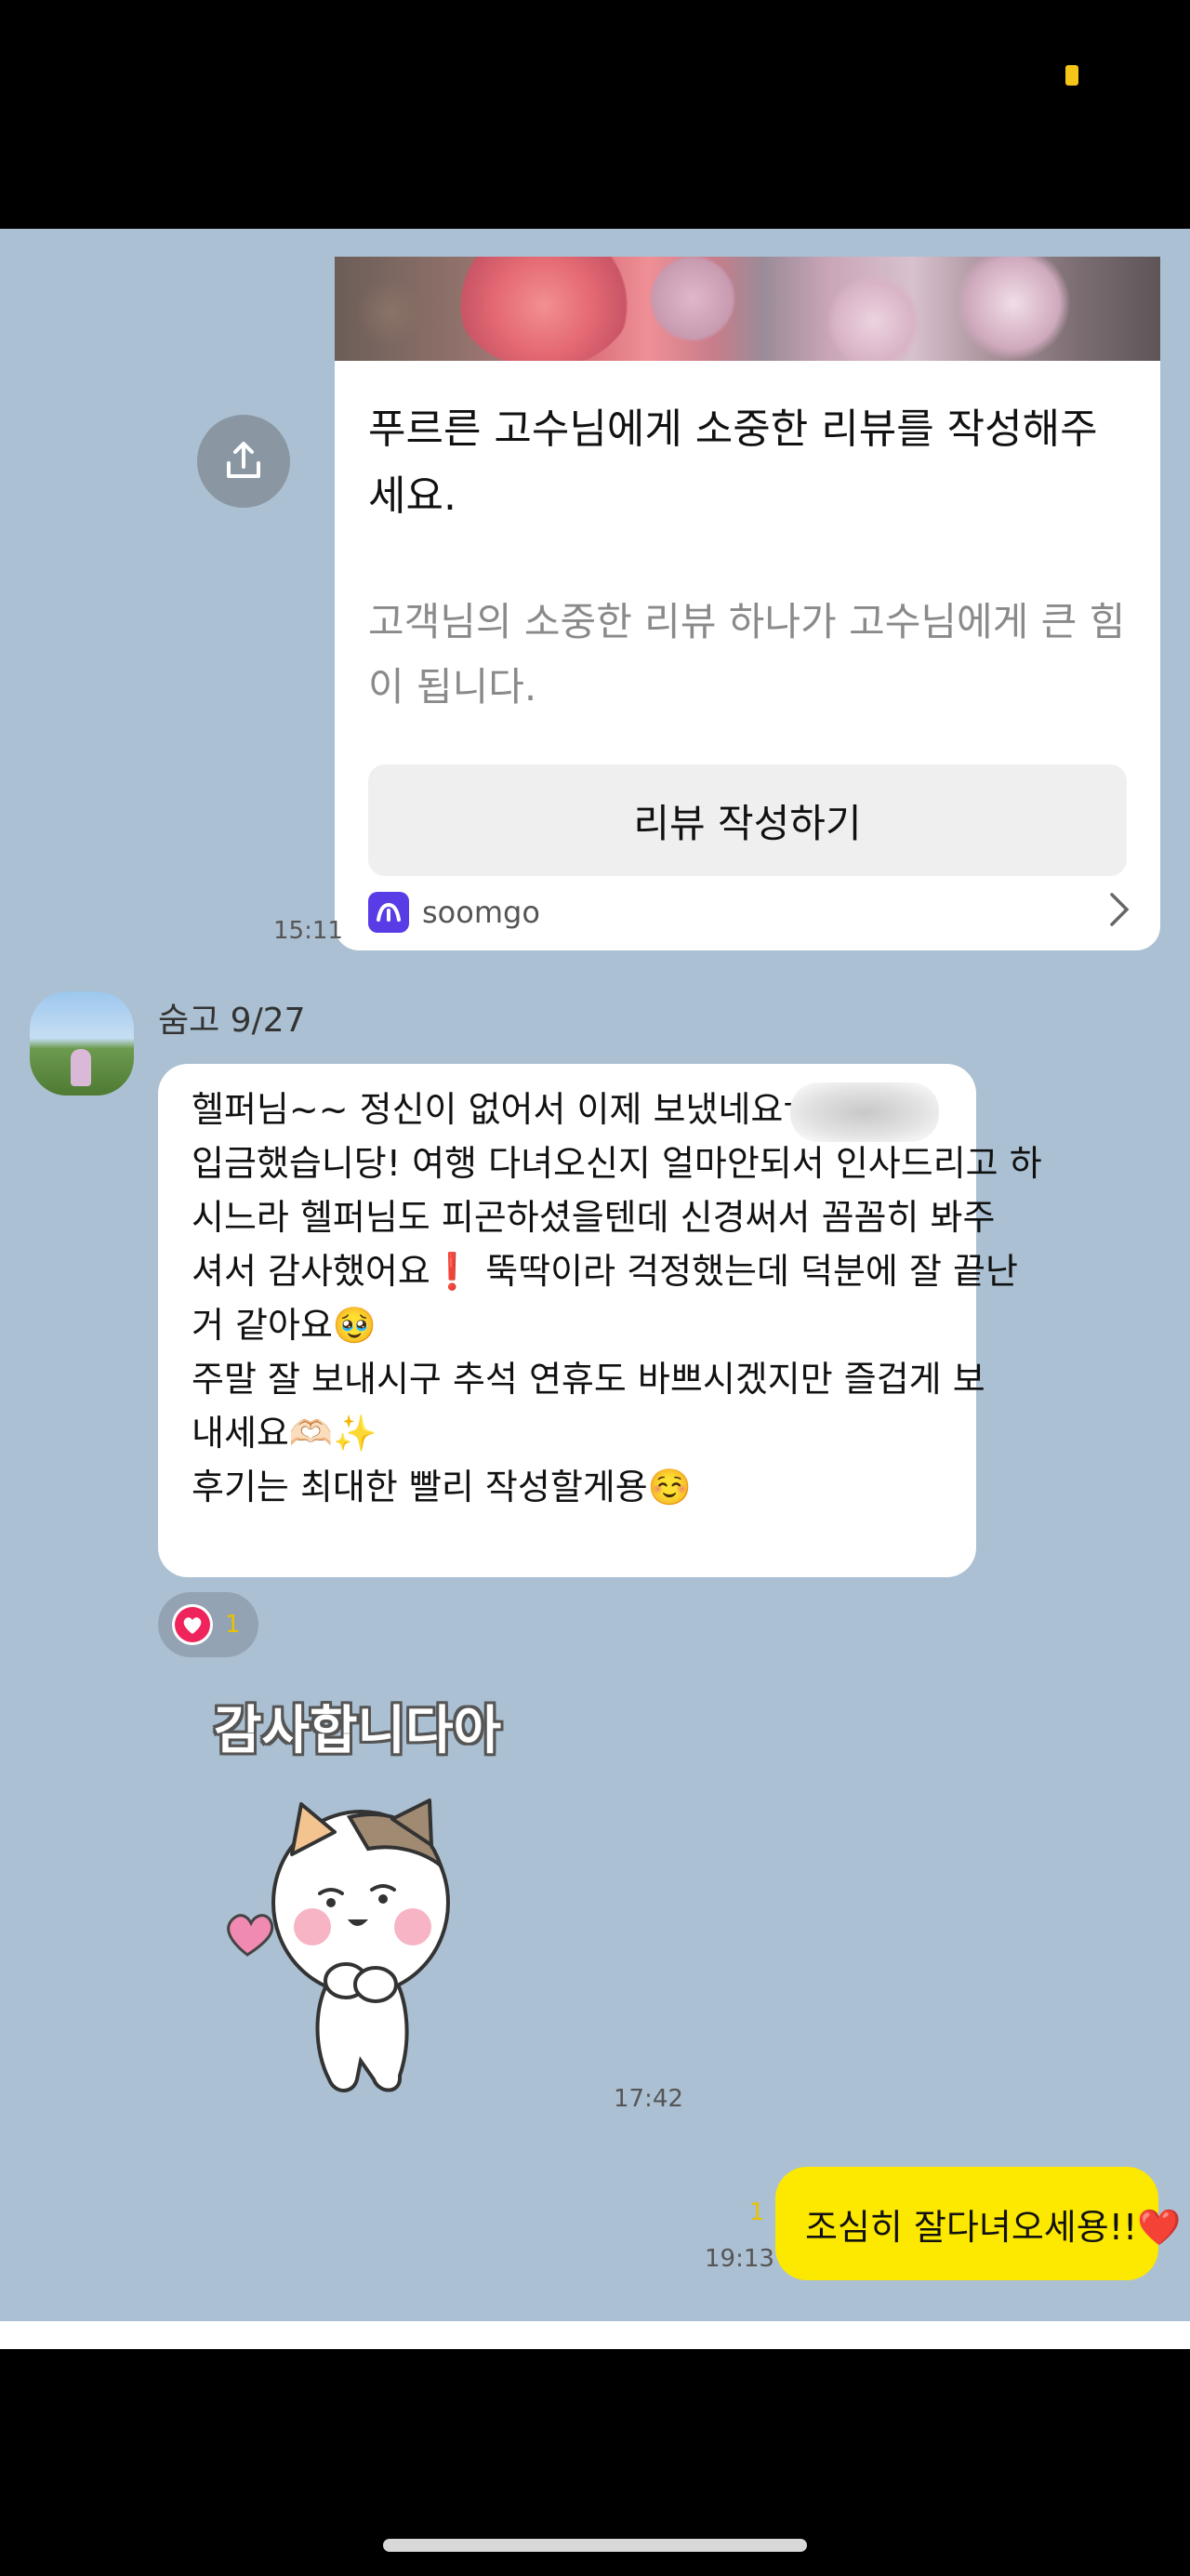  What do you see at coordinates (757, 2212) in the screenshot?
I see `unread-count: 1` at bounding box center [757, 2212].